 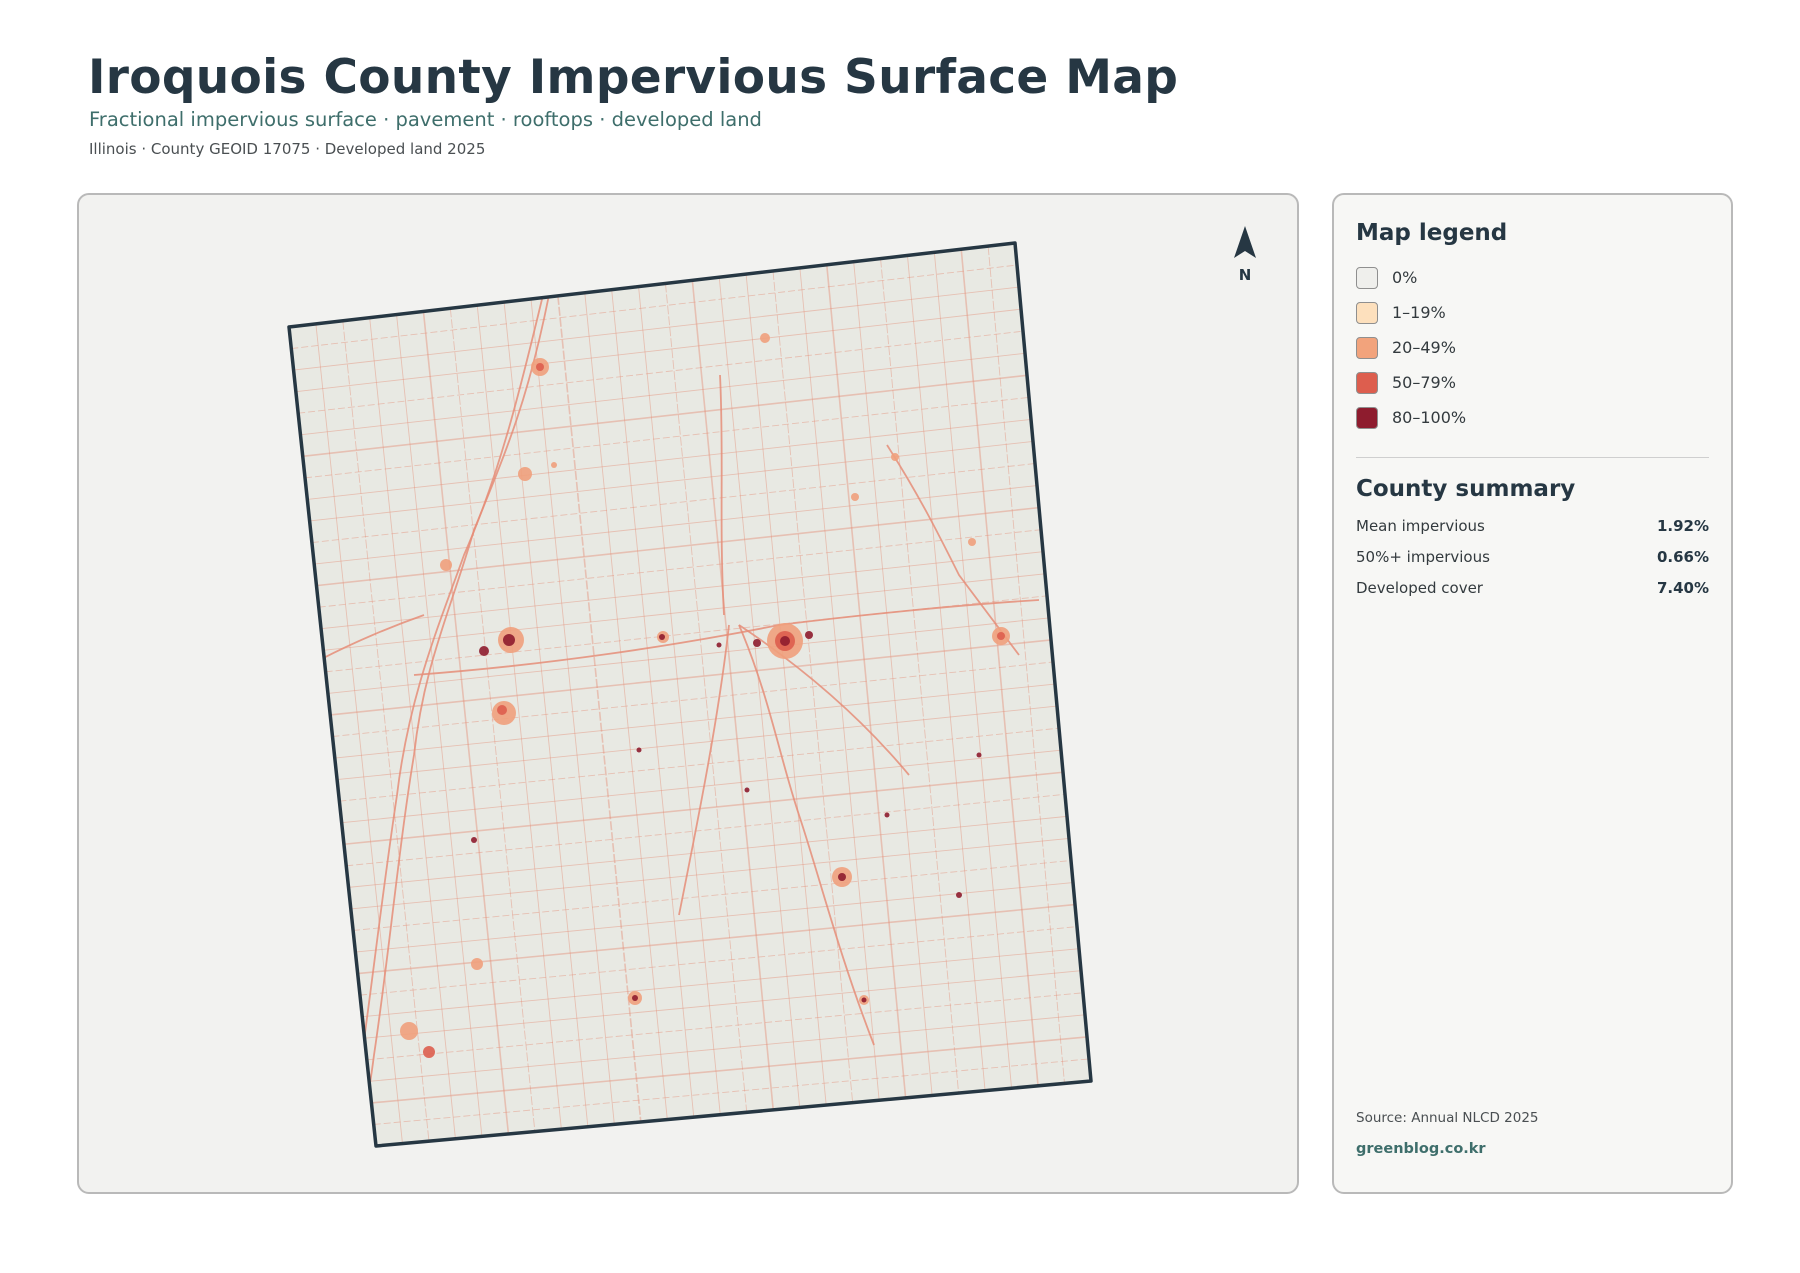 What do you see at coordinates (1245, 242) in the screenshot?
I see `north-arrow-icon` at bounding box center [1245, 242].